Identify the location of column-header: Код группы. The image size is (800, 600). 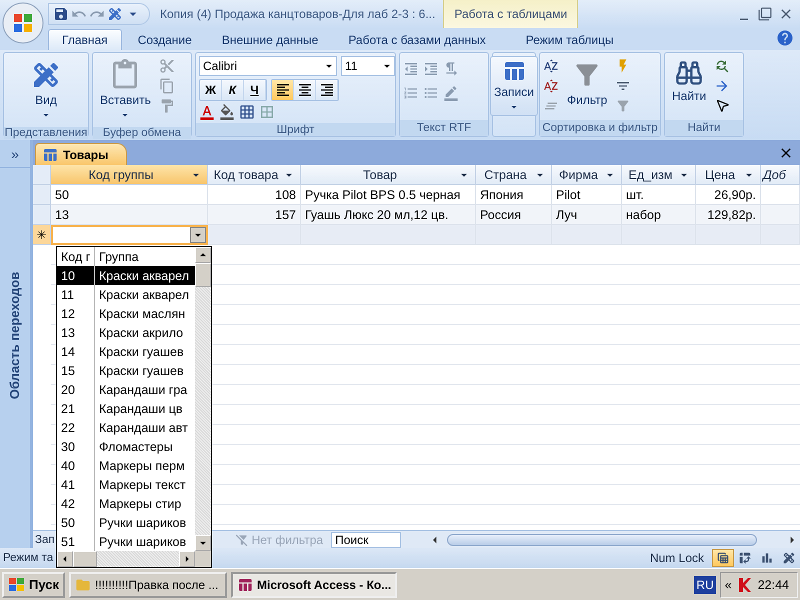
(129, 175).